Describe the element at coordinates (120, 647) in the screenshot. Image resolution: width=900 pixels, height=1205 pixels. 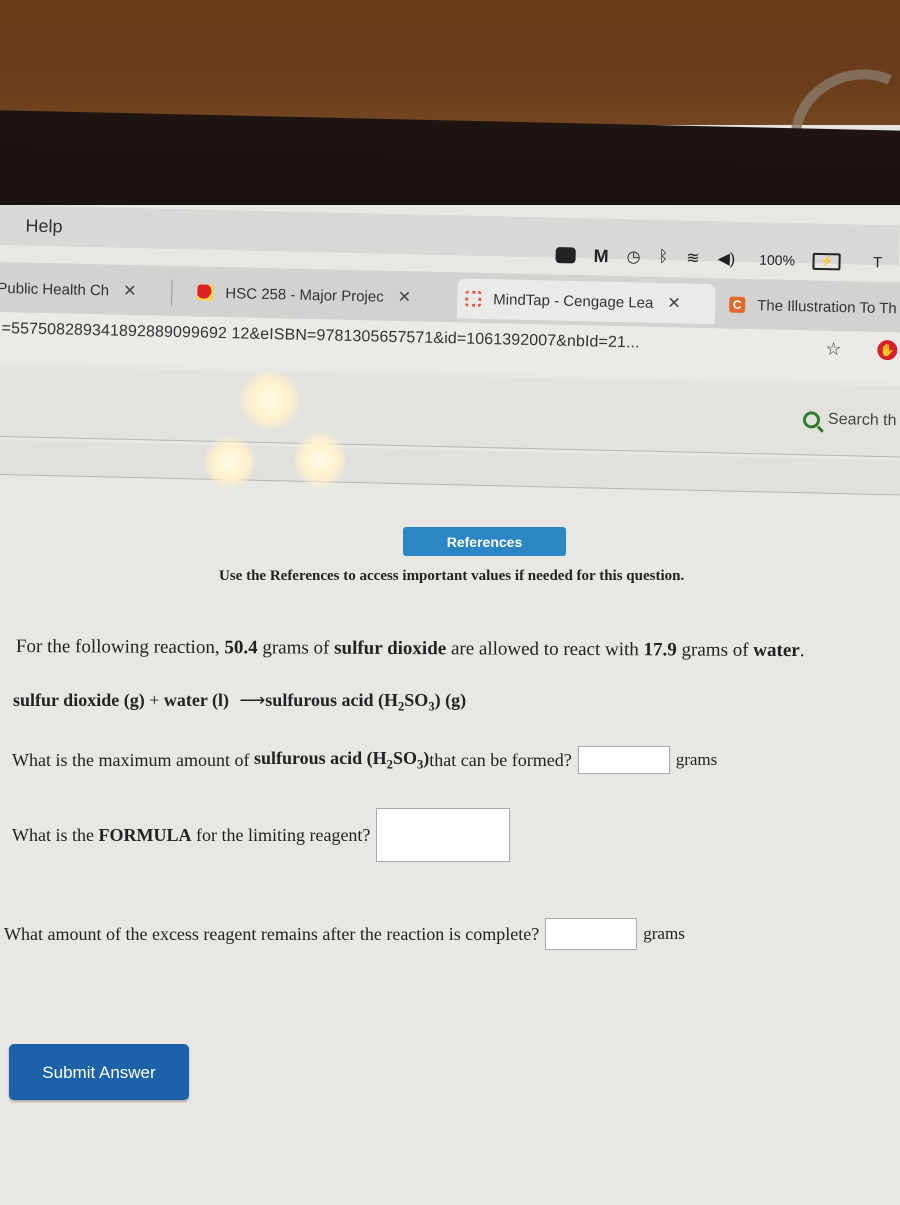
I see `intro-text: For the following reaction,` at that location.